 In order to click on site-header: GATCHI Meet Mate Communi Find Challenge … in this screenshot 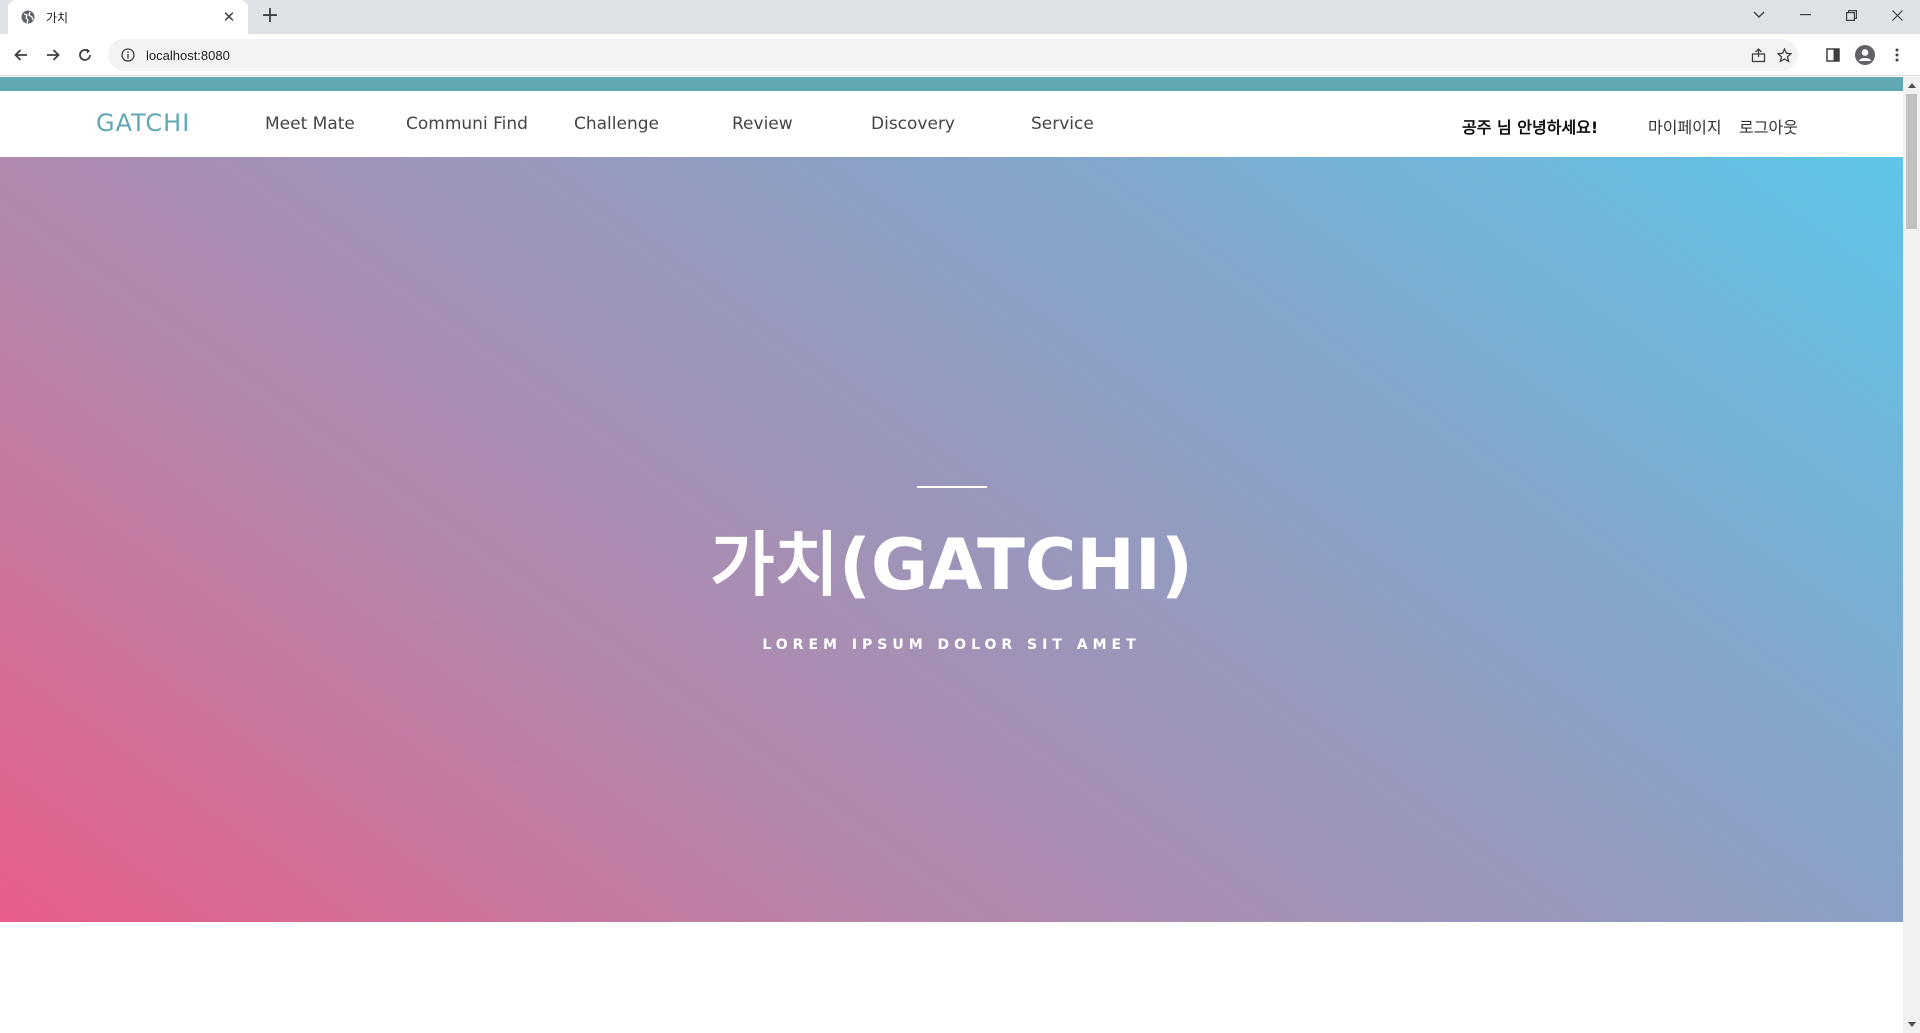, I will do `click(951, 124)`.